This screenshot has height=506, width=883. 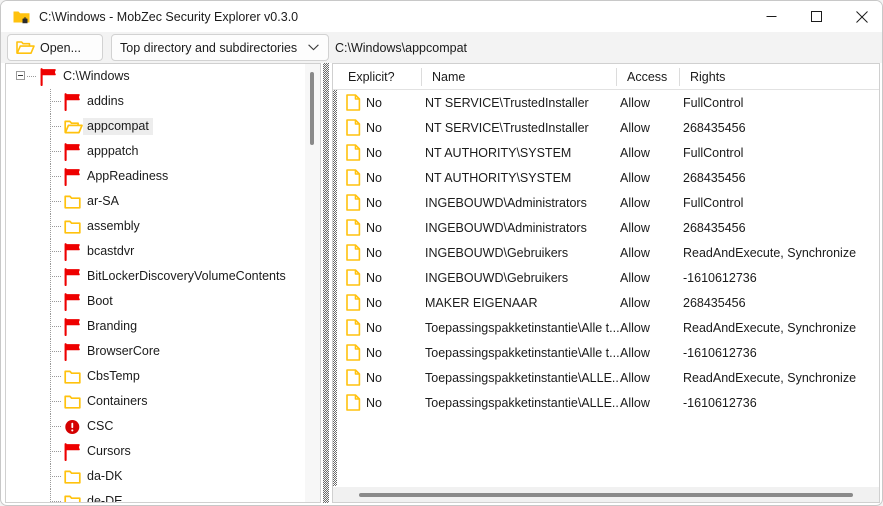 I want to click on tree-node-containers: Containers, so click(x=156, y=401).